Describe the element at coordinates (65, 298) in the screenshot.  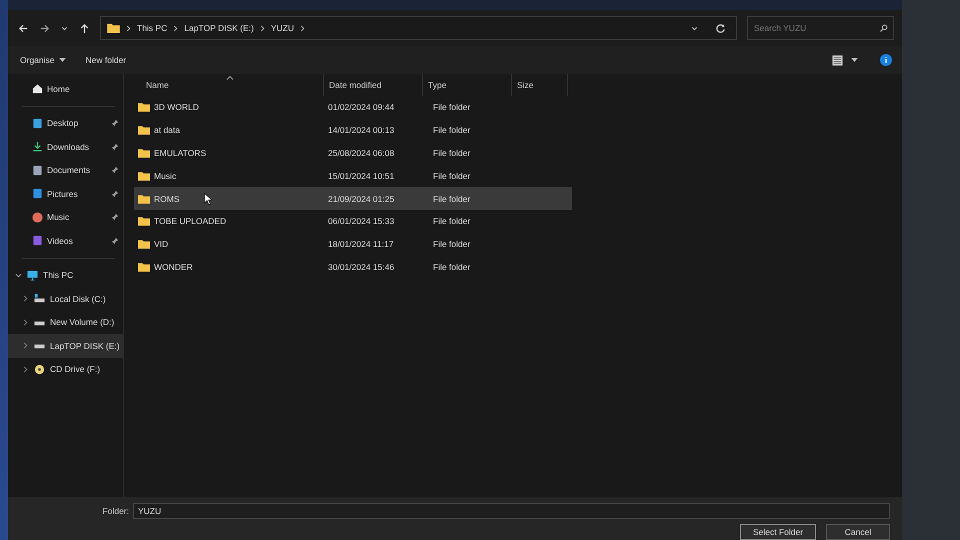
I see `sidebar-item: Local Disk (C:)` at that location.